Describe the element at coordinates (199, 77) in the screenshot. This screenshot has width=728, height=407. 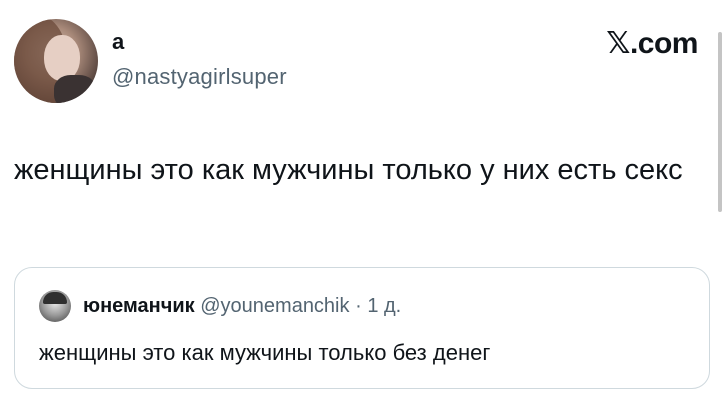
I see `author-handle: @nastyagirlsuper` at that location.